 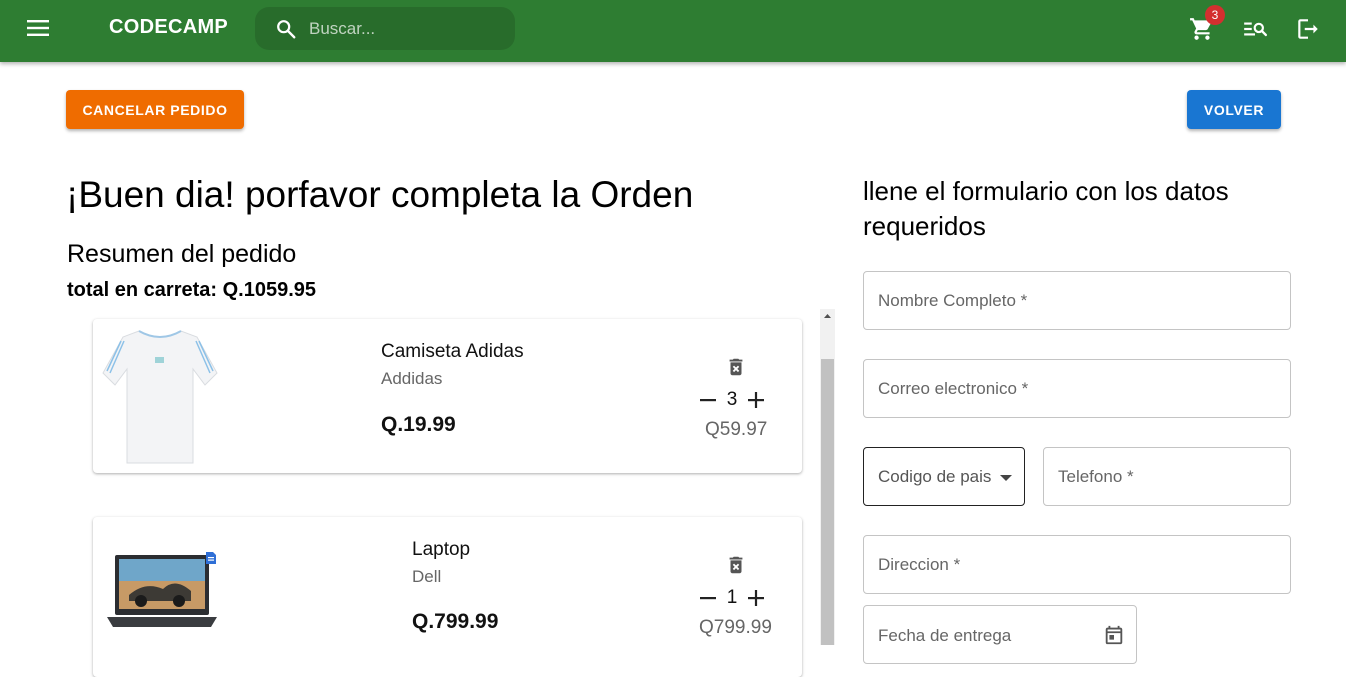 I want to click on document-icon, so click(x=211, y=558).